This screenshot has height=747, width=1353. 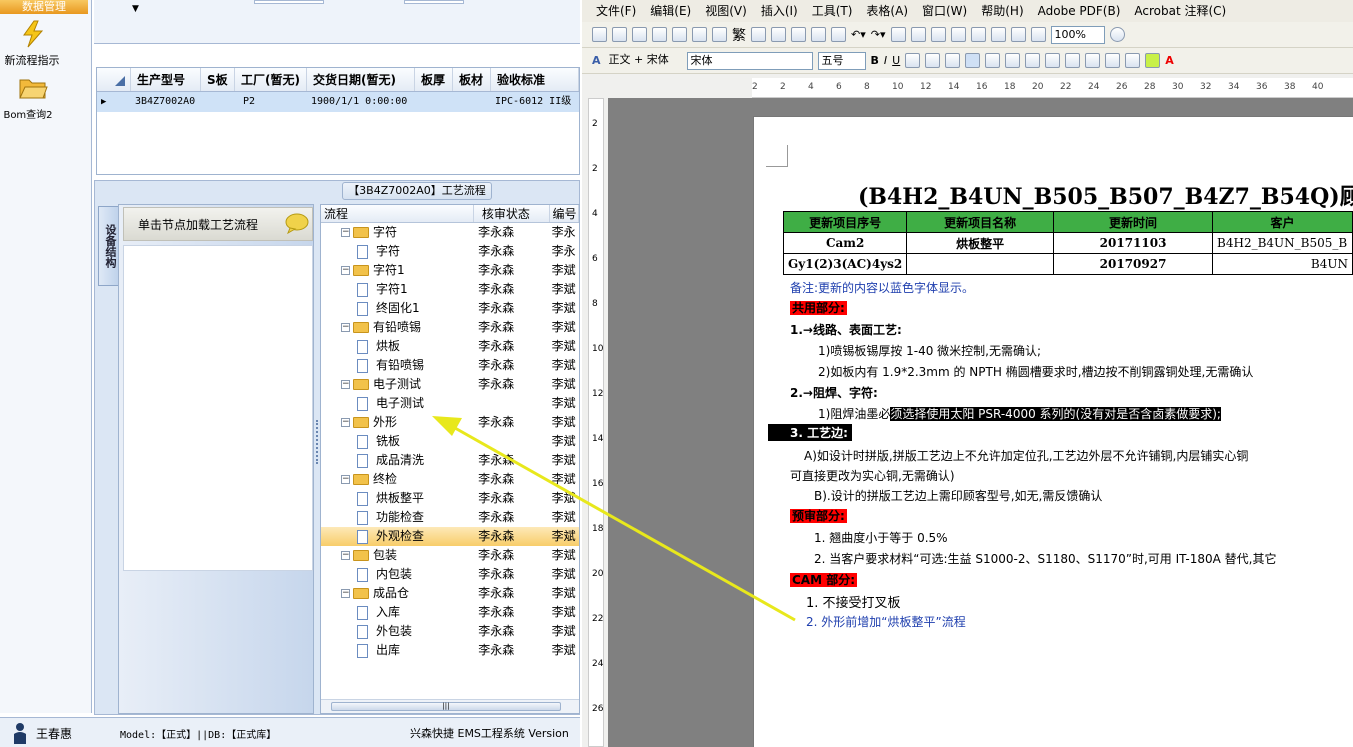 What do you see at coordinates (616, 11) in the screenshot?
I see `menu-item: 文件(F)` at bounding box center [616, 11].